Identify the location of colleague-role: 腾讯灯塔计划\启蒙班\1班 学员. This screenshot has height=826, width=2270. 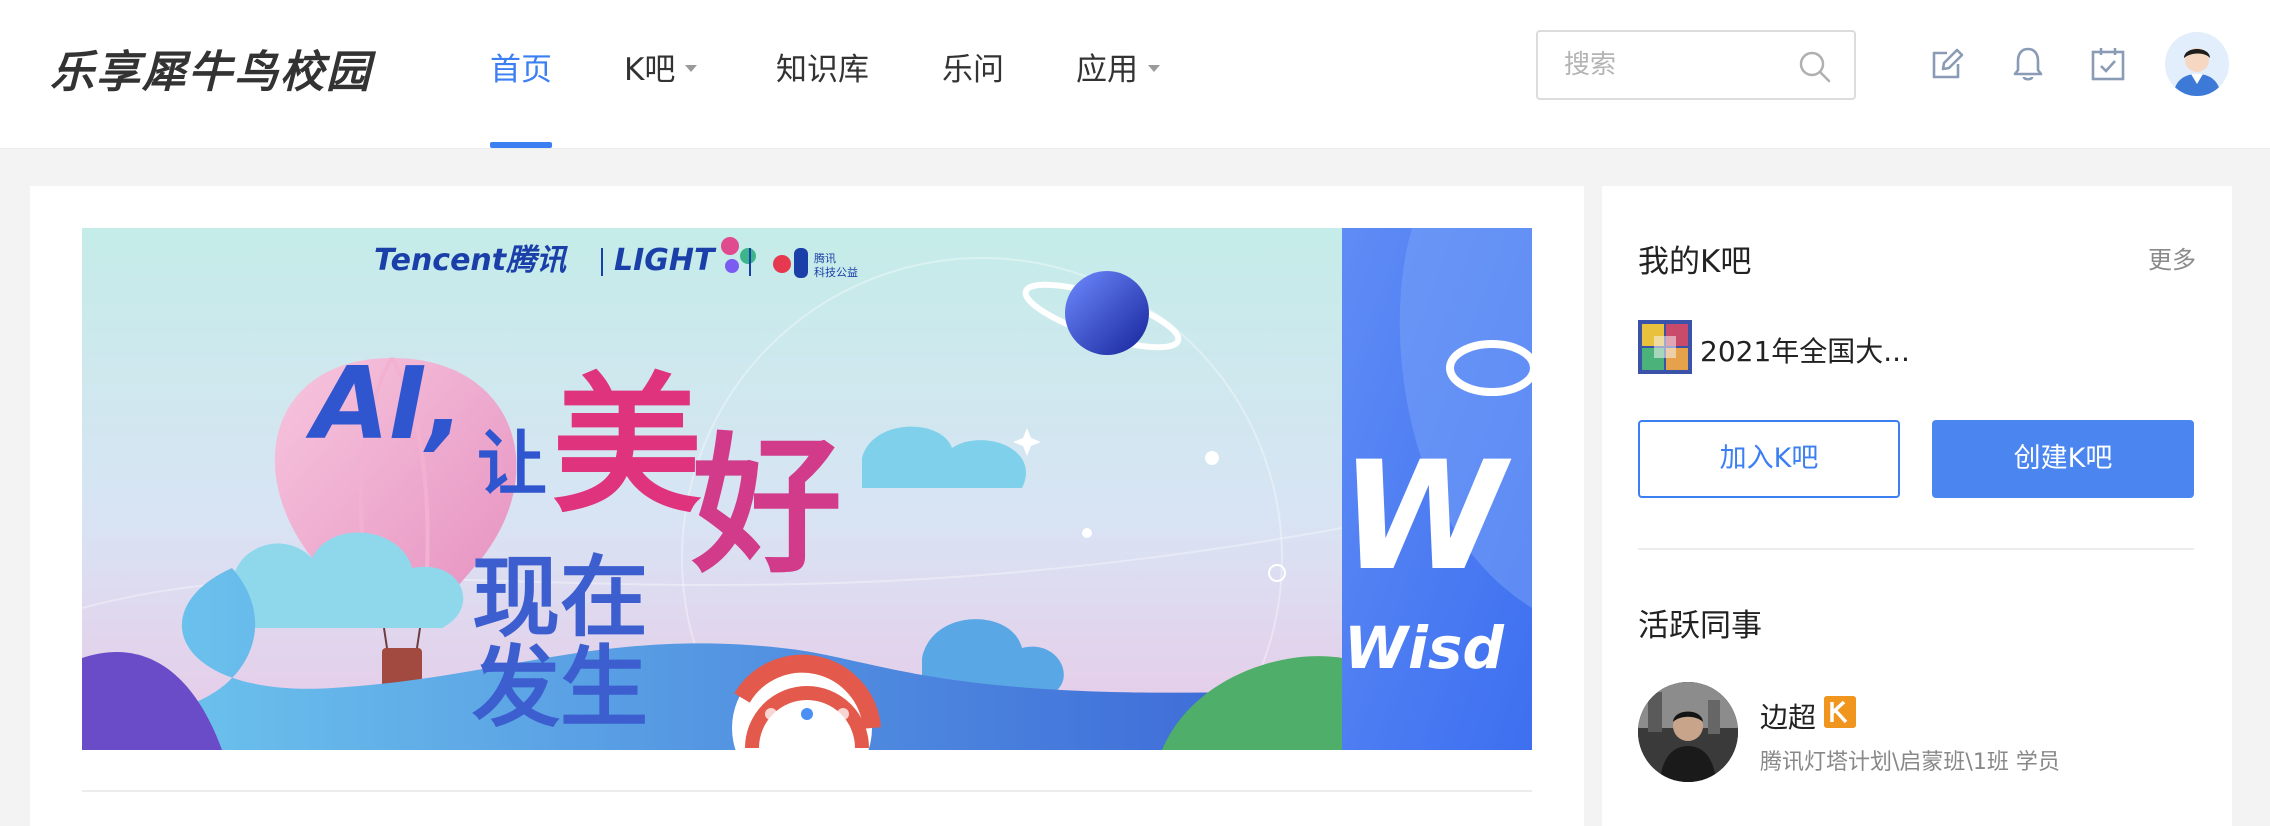
(1910, 762).